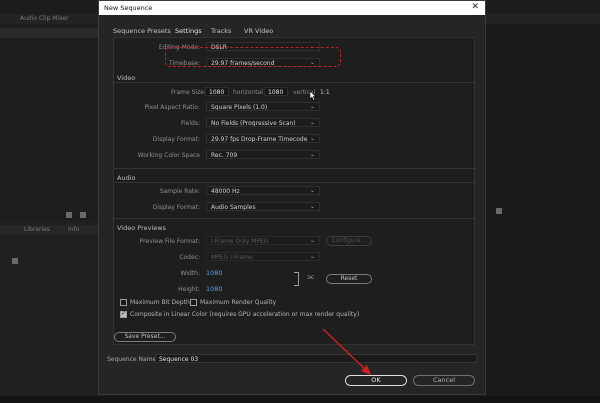  I want to click on frame-height-input: 1080, so click(276, 91).